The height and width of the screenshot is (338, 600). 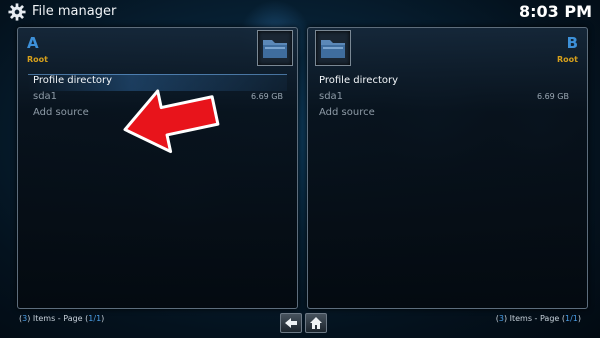 I want to click on list-item-sda1: sda1 6.69 GB, so click(x=444, y=96).